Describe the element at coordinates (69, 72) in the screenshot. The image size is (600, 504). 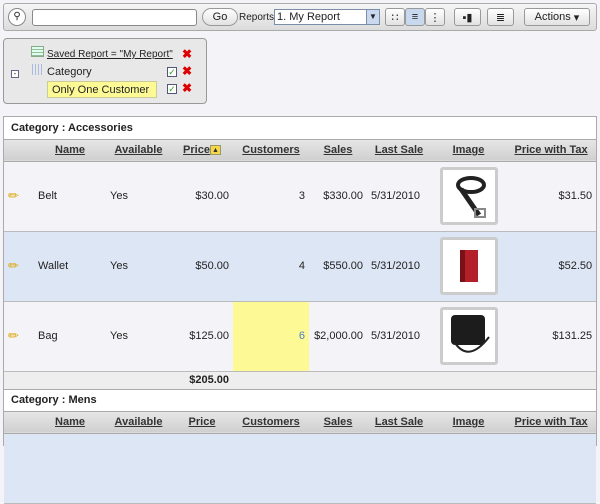
I see `control-break-label: Category` at that location.